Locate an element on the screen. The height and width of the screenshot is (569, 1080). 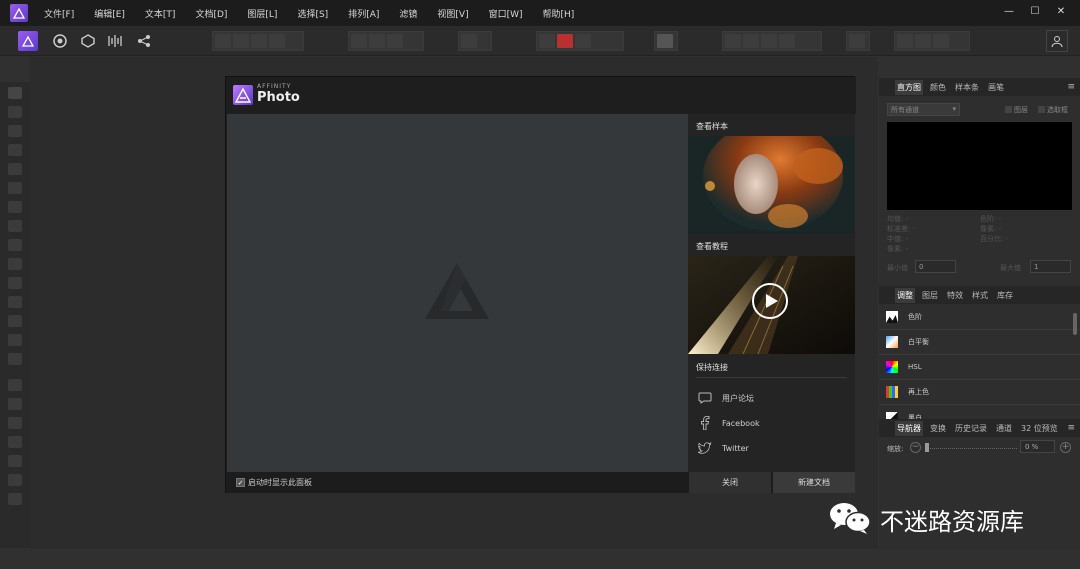
zoom-in-icon: + is located at coordinates (1065, 447).